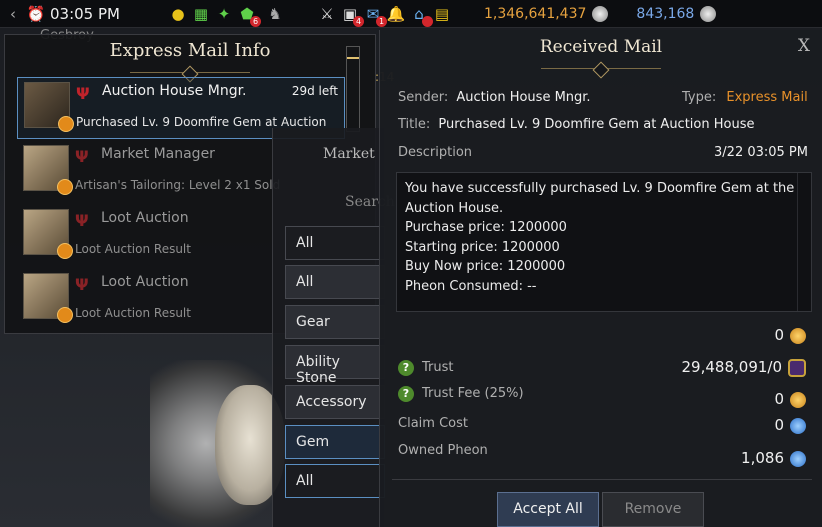 This screenshot has height=527, width=822. Describe the element at coordinates (601, 47) in the screenshot. I see `received-mail-title: Received Mail` at that location.